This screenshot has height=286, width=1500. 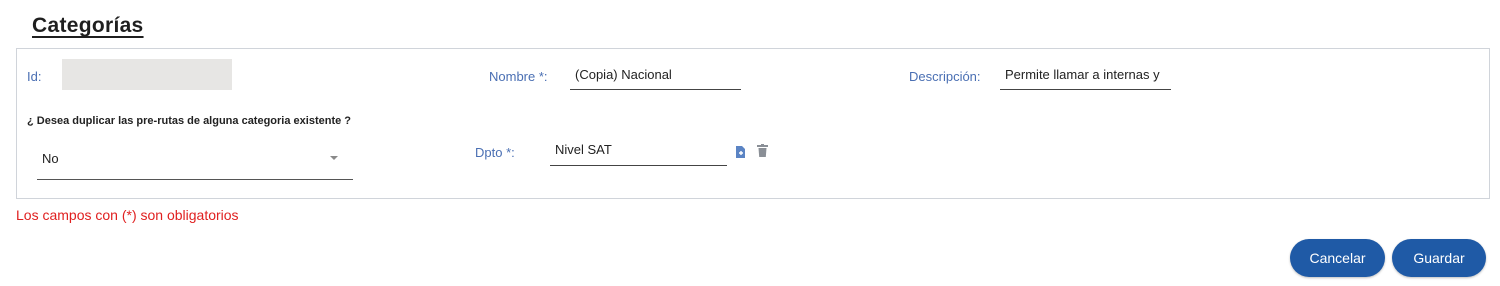 What do you see at coordinates (50, 158) in the screenshot?
I see `duplicate-select-value: No` at bounding box center [50, 158].